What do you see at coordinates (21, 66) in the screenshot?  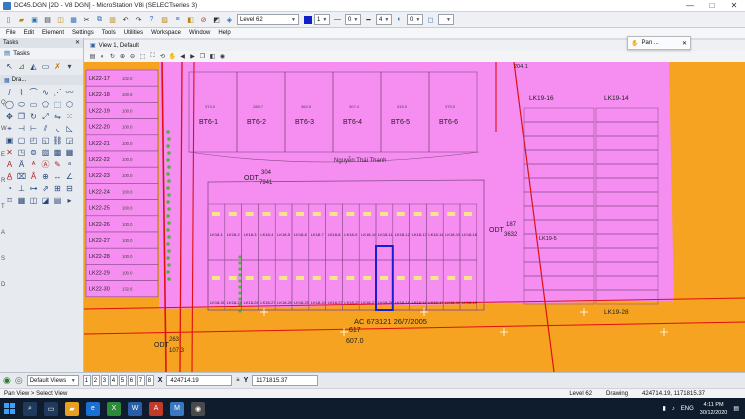 I see `measure-icon: ⊿` at bounding box center [21, 66].